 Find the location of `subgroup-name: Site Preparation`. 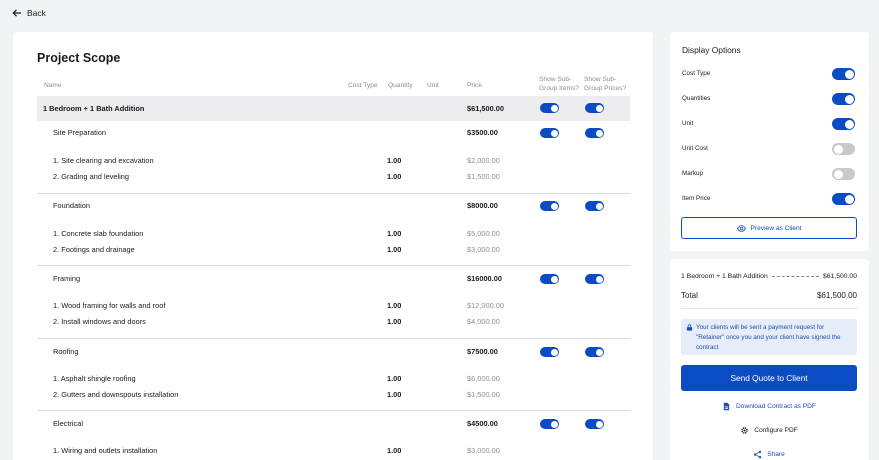

subgroup-name: Site Preparation is located at coordinates (79, 132).